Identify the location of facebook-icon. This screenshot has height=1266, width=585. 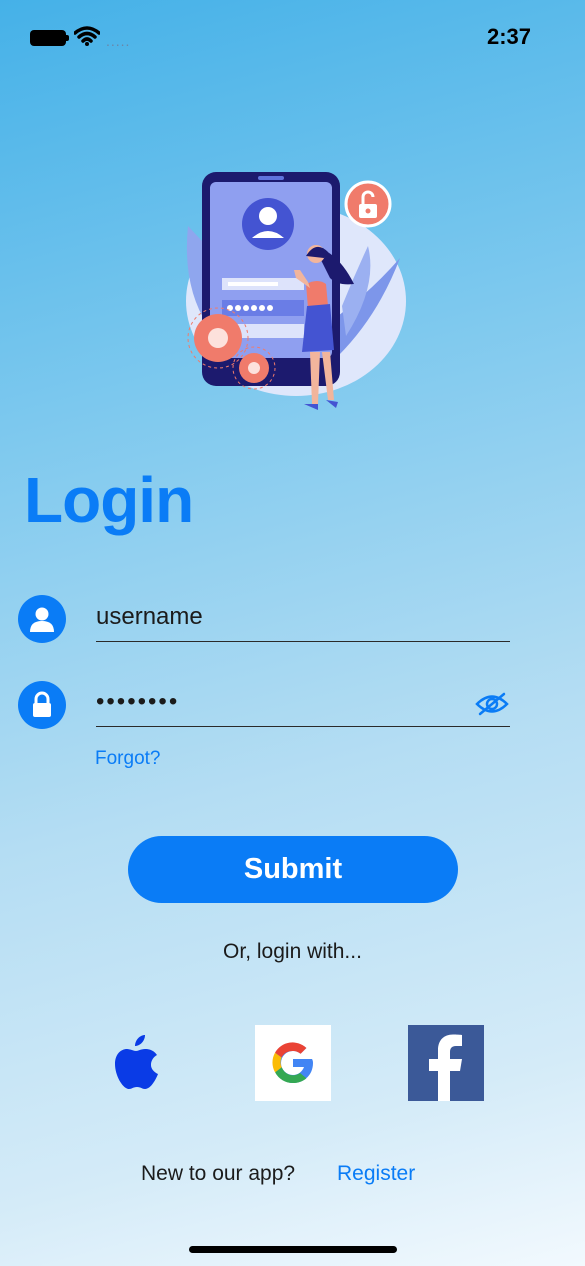
(445, 1067).